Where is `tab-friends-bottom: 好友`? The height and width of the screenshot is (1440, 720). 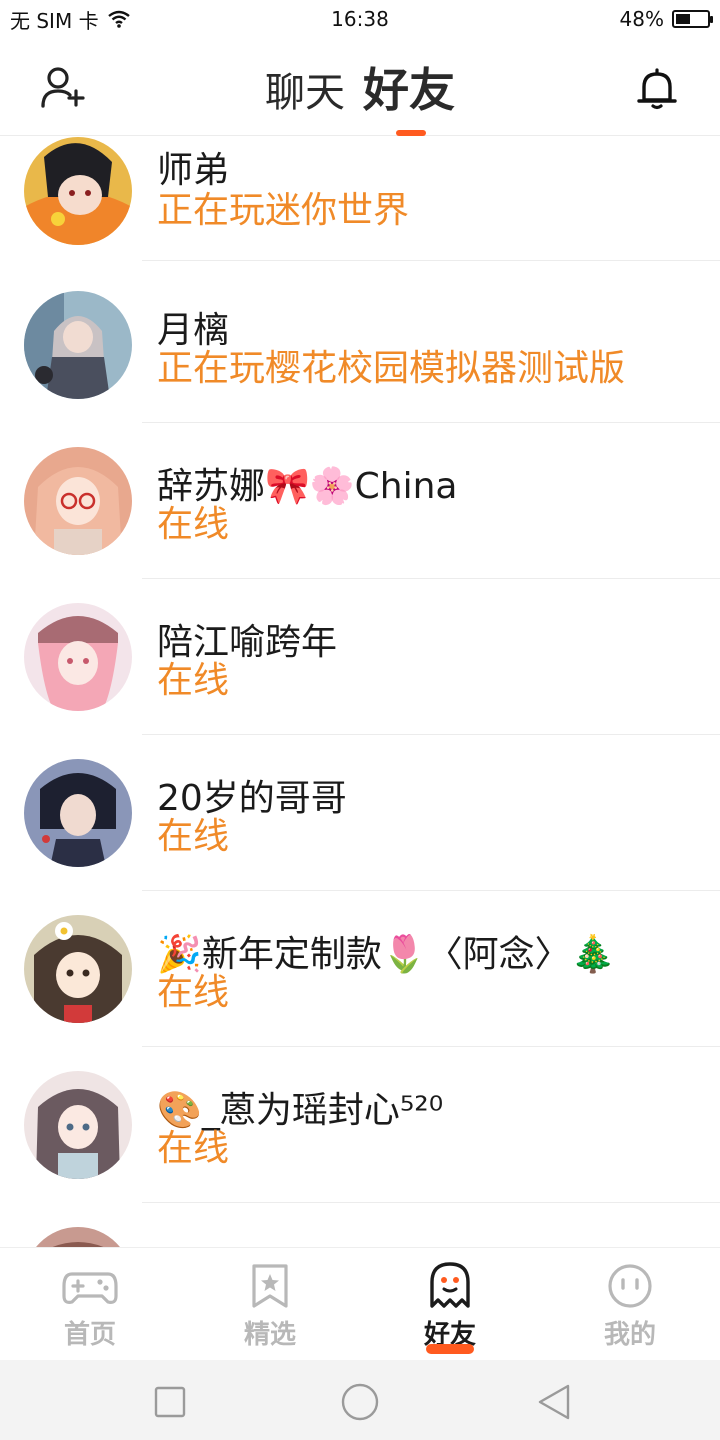 tab-friends-bottom: 好友 is located at coordinates (450, 1304).